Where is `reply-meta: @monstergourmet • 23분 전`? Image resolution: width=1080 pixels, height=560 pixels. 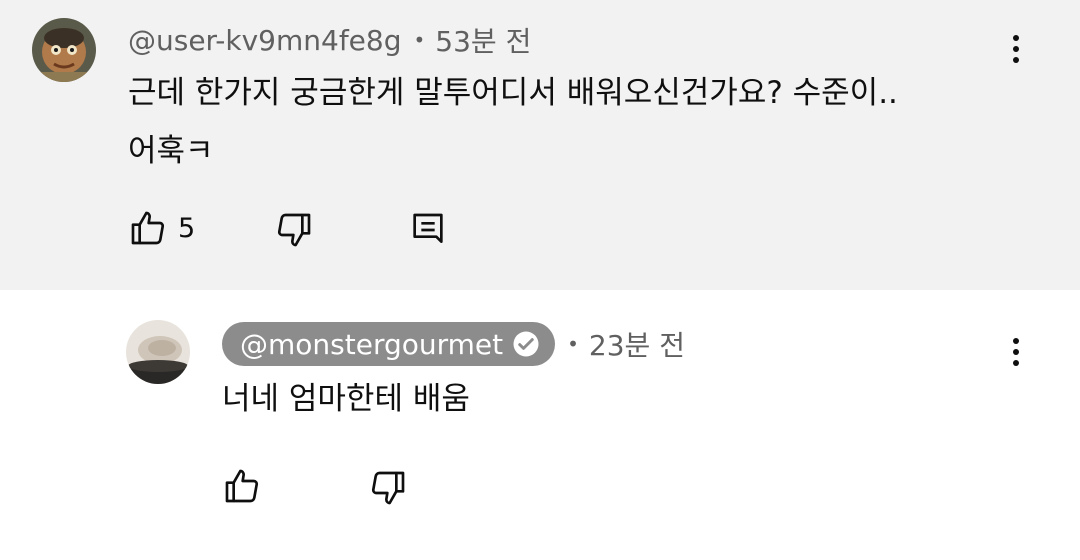
reply-meta: @monstergourmet • 23분 전 is located at coordinates (453, 344).